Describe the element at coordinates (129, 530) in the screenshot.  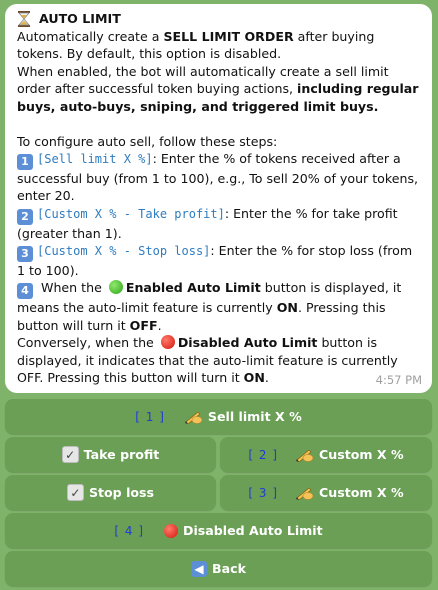
I see `auto-limit-tag: [ 4 ]` at that location.